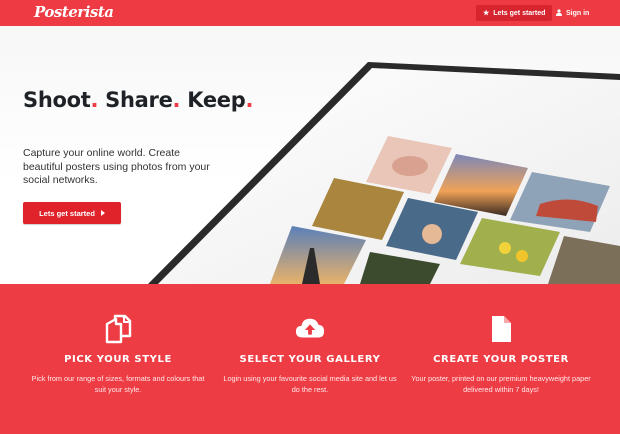  I want to click on cloud-upload-icon, so click(310, 328).